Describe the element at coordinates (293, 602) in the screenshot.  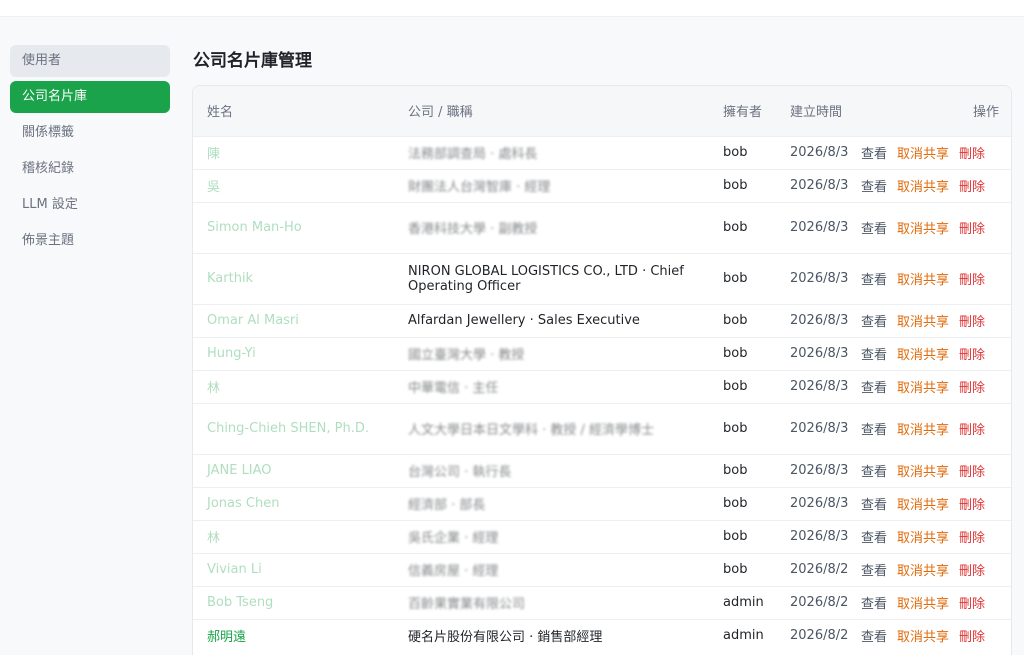
I see `row-name: Bob Tseng` at that location.